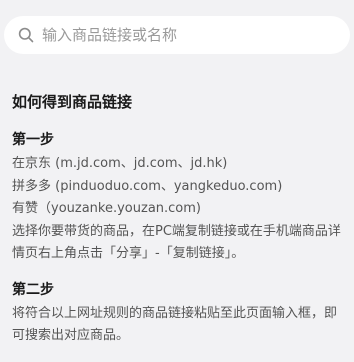 The width and height of the screenshot is (354, 362). I want to click on platform-youzan: 有赞（youzanke.youzan.com), so click(106, 208).